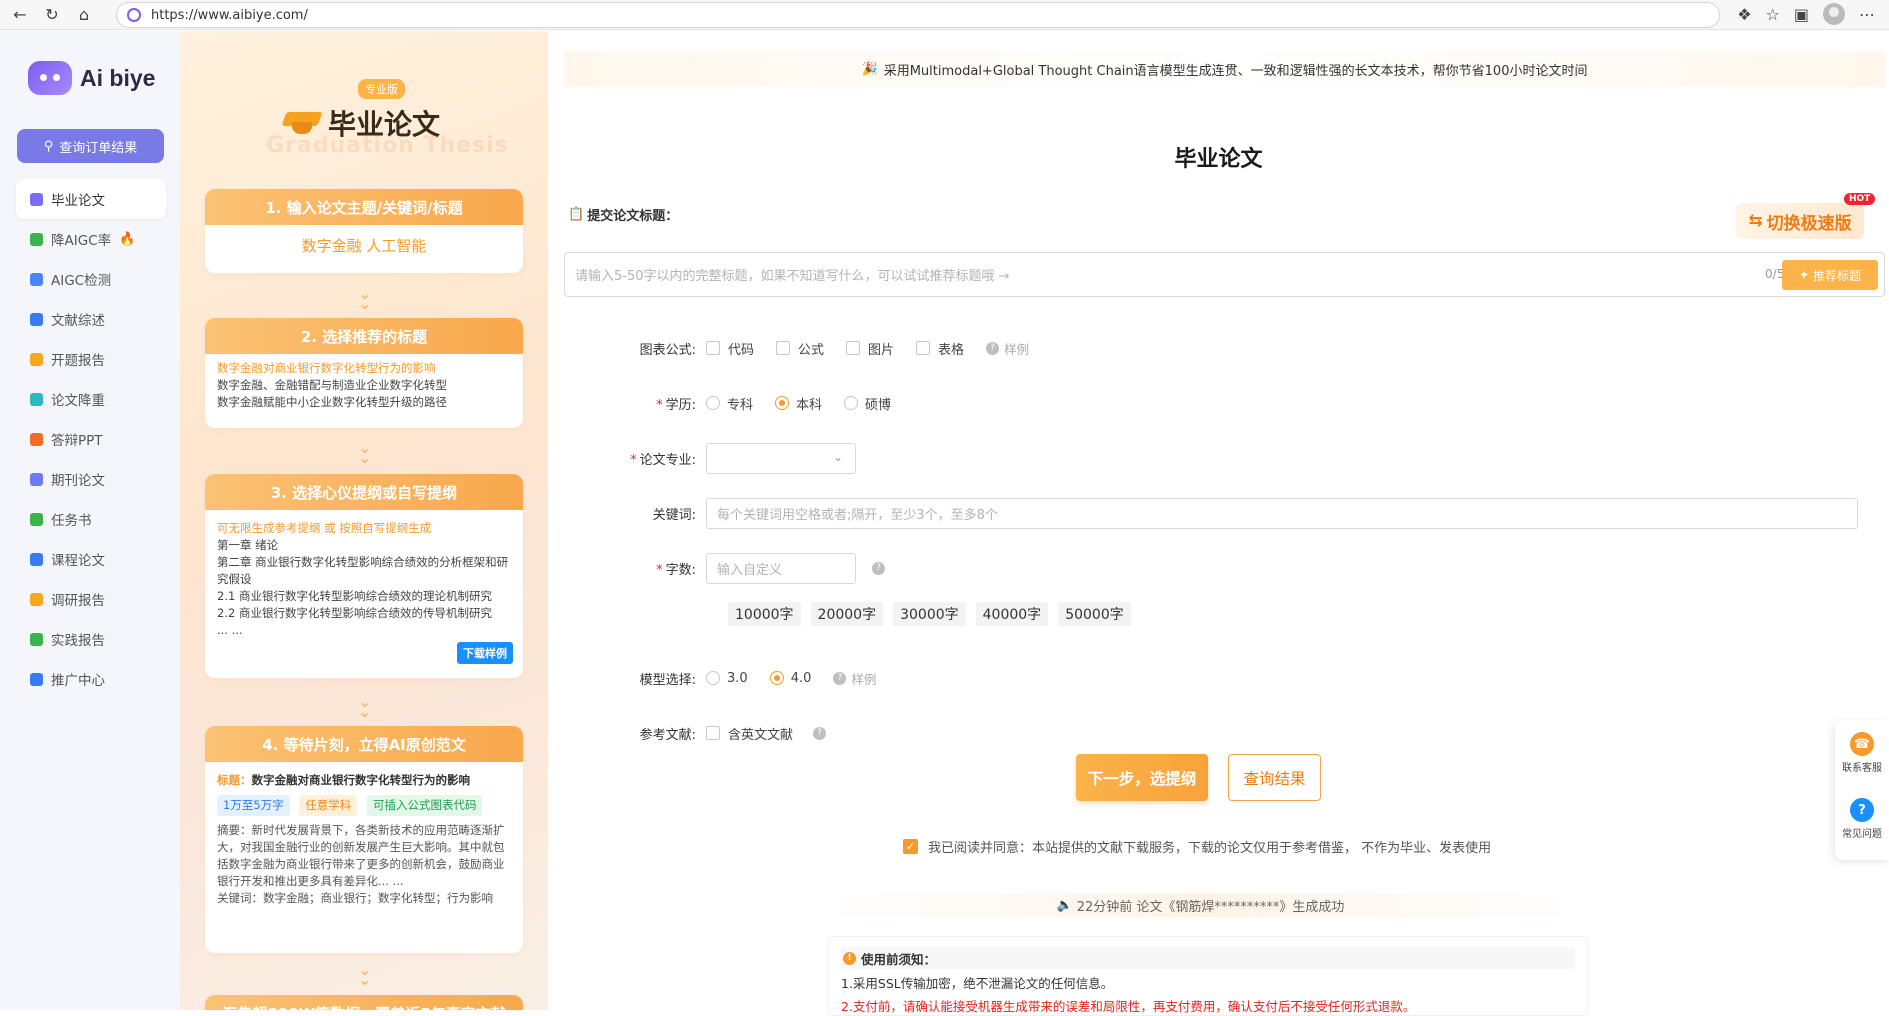 This screenshot has width=1889, height=1016. What do you see at coordinates (84, 15) in the screenshot?
I see `home-icon: ⌂` at bounding box center [84, 15].